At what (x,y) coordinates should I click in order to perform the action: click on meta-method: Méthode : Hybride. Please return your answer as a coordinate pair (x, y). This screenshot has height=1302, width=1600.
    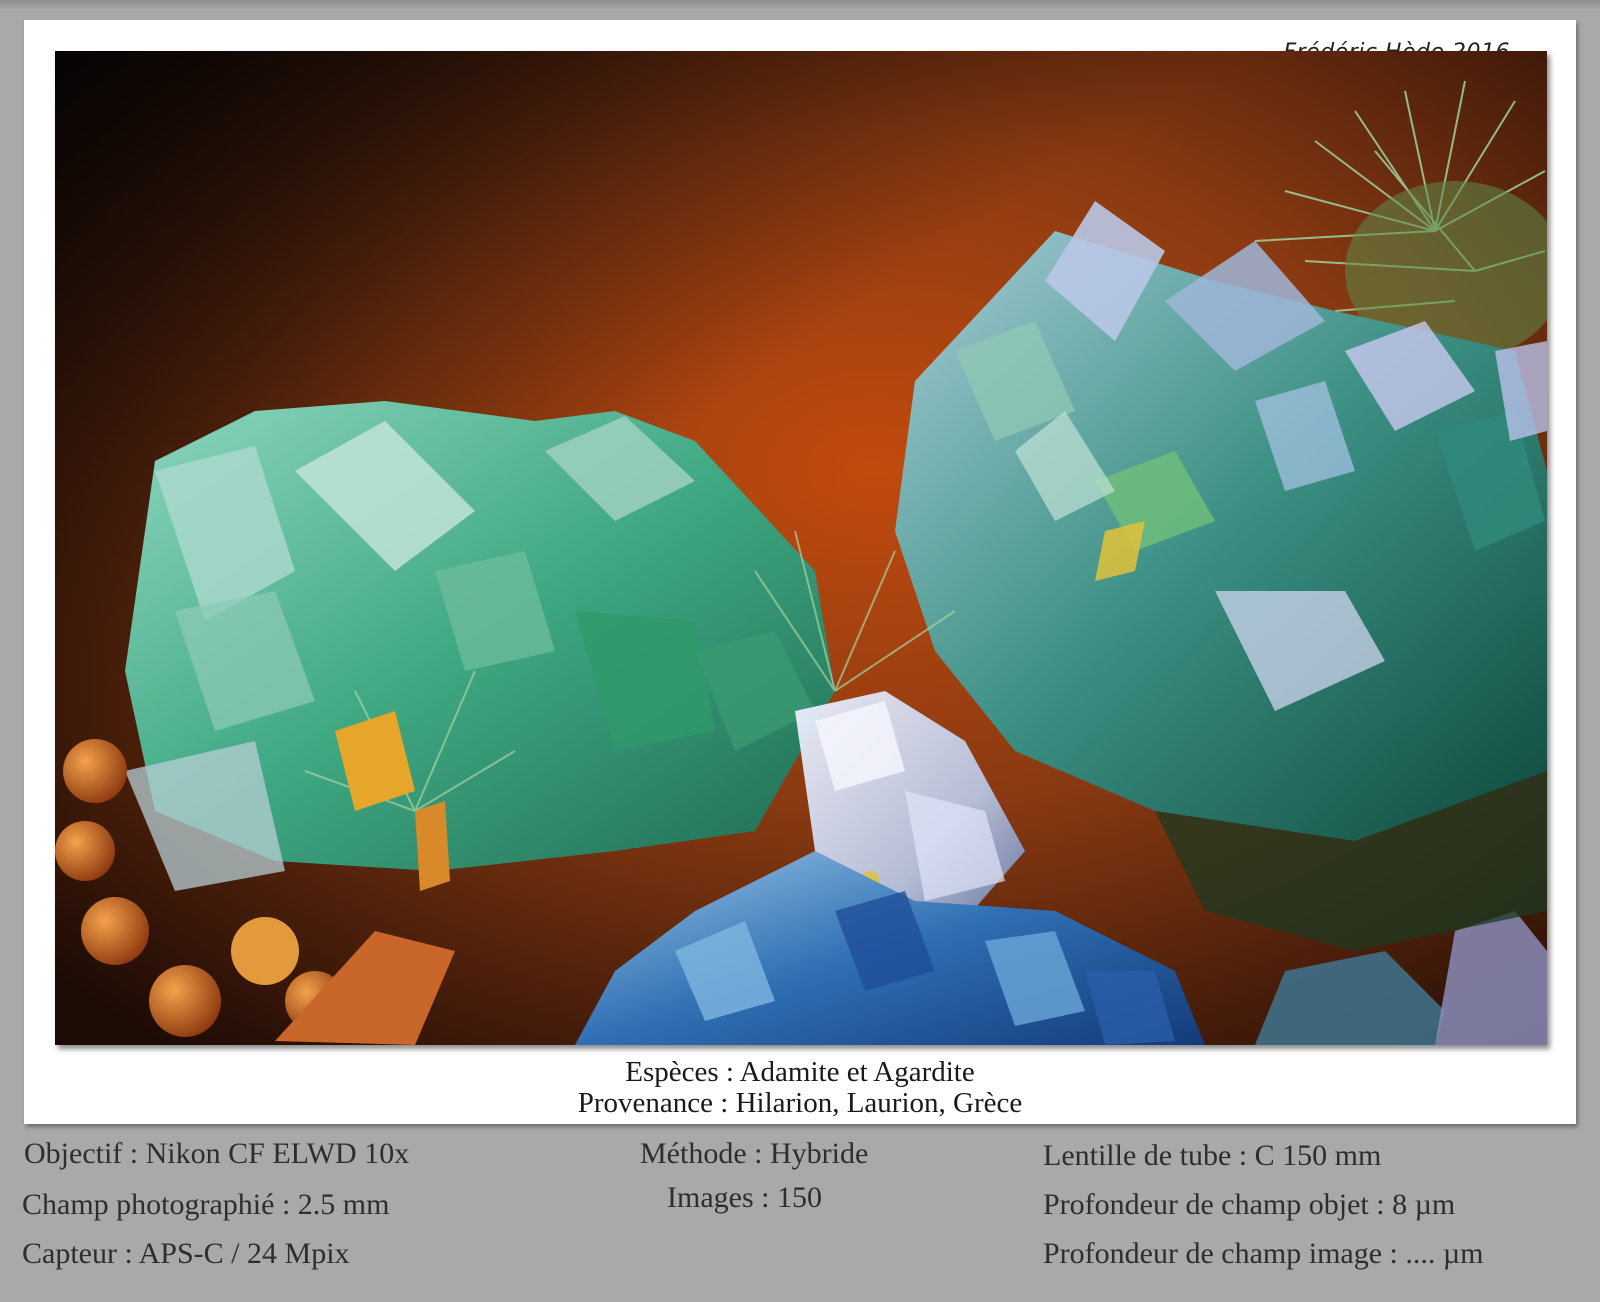
    Looking at the image, I should click on (754, 1153).